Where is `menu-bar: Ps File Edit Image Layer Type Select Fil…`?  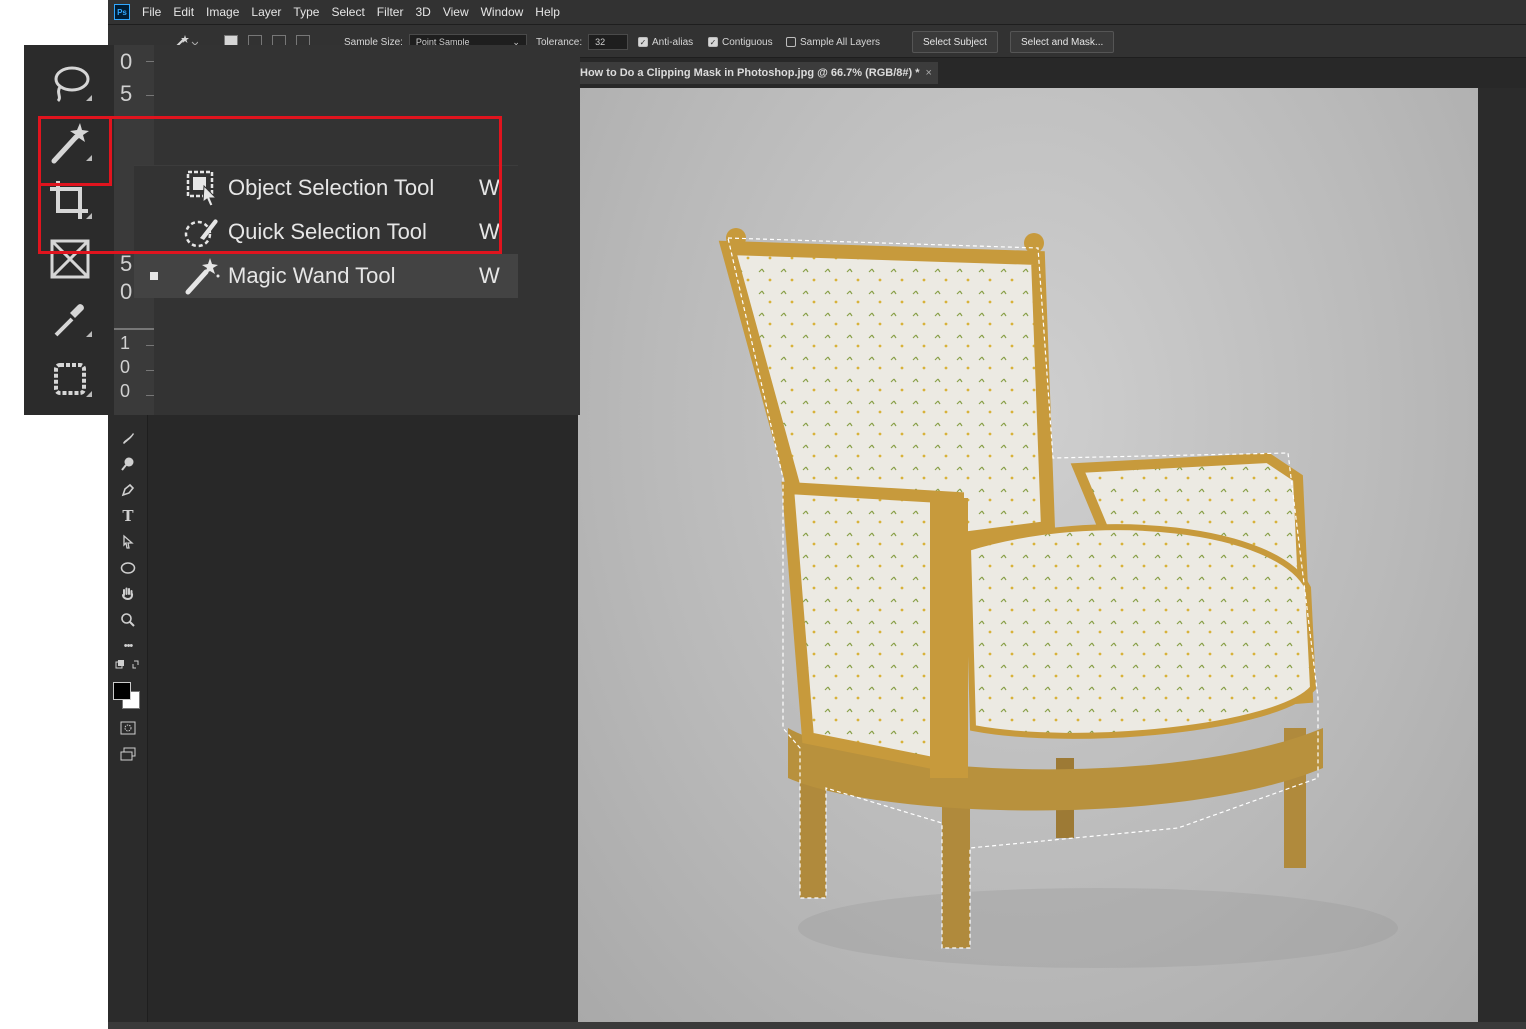
menu-bar: Ps File Edit Image Layer Type Select Fil… is located at coordinates (817, 12).